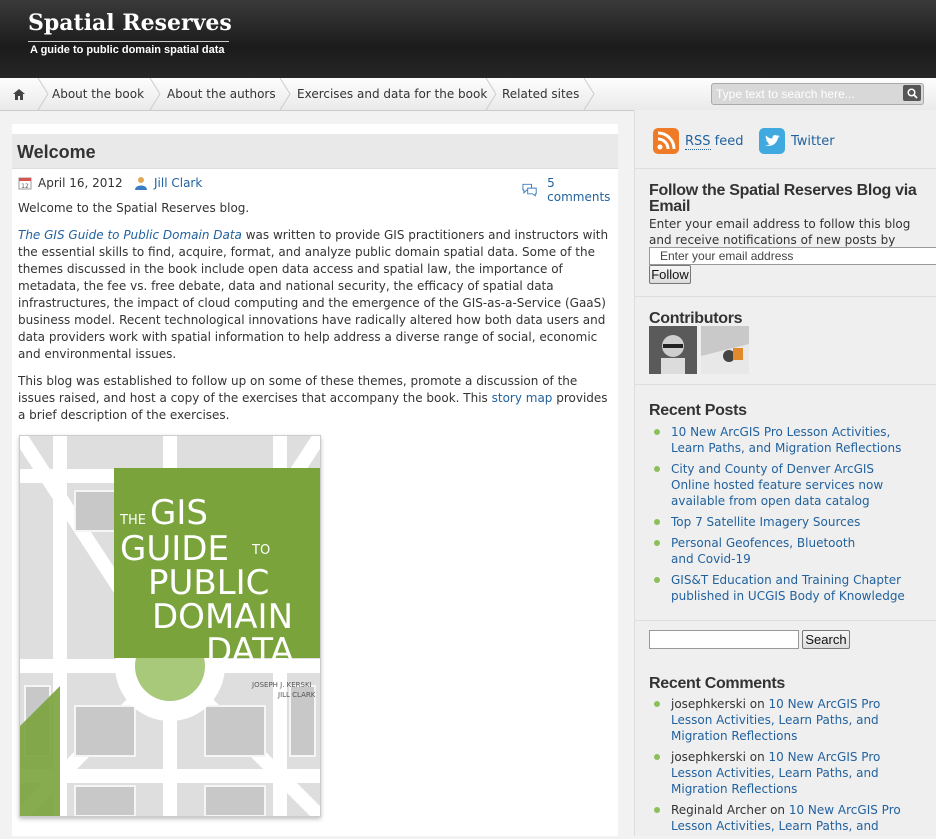  I want to click on list-item: Top 7 Satellite Imagery Sources, so click(780, 522).